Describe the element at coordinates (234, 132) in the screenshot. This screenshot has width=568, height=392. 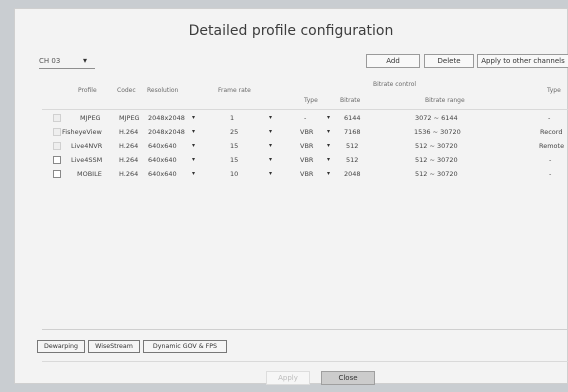
I see `frame-rate-value: 25` at that location.